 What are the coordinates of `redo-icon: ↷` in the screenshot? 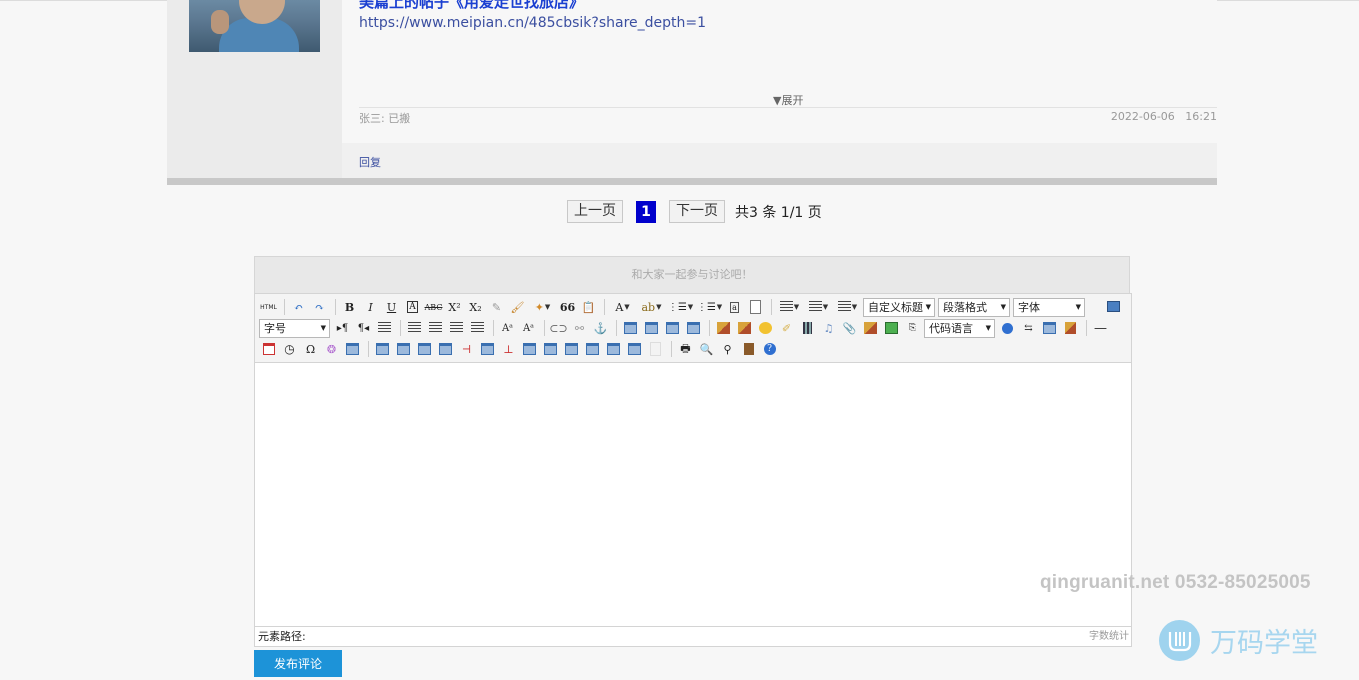 It's located at (319, 307).